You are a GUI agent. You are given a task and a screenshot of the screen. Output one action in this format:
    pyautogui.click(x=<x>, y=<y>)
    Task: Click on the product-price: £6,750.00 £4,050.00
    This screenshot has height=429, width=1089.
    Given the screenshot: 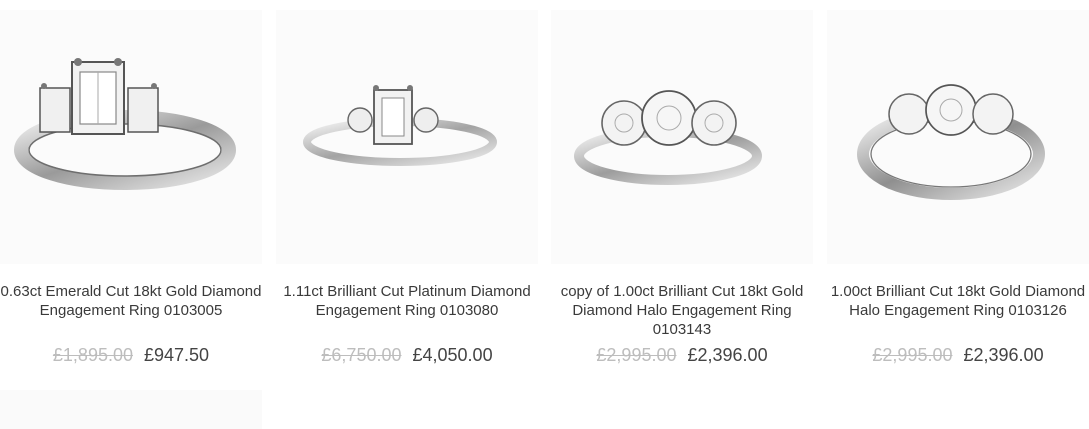 What is the action you would take?
    pyautogui.click(x=407, y=355)
    